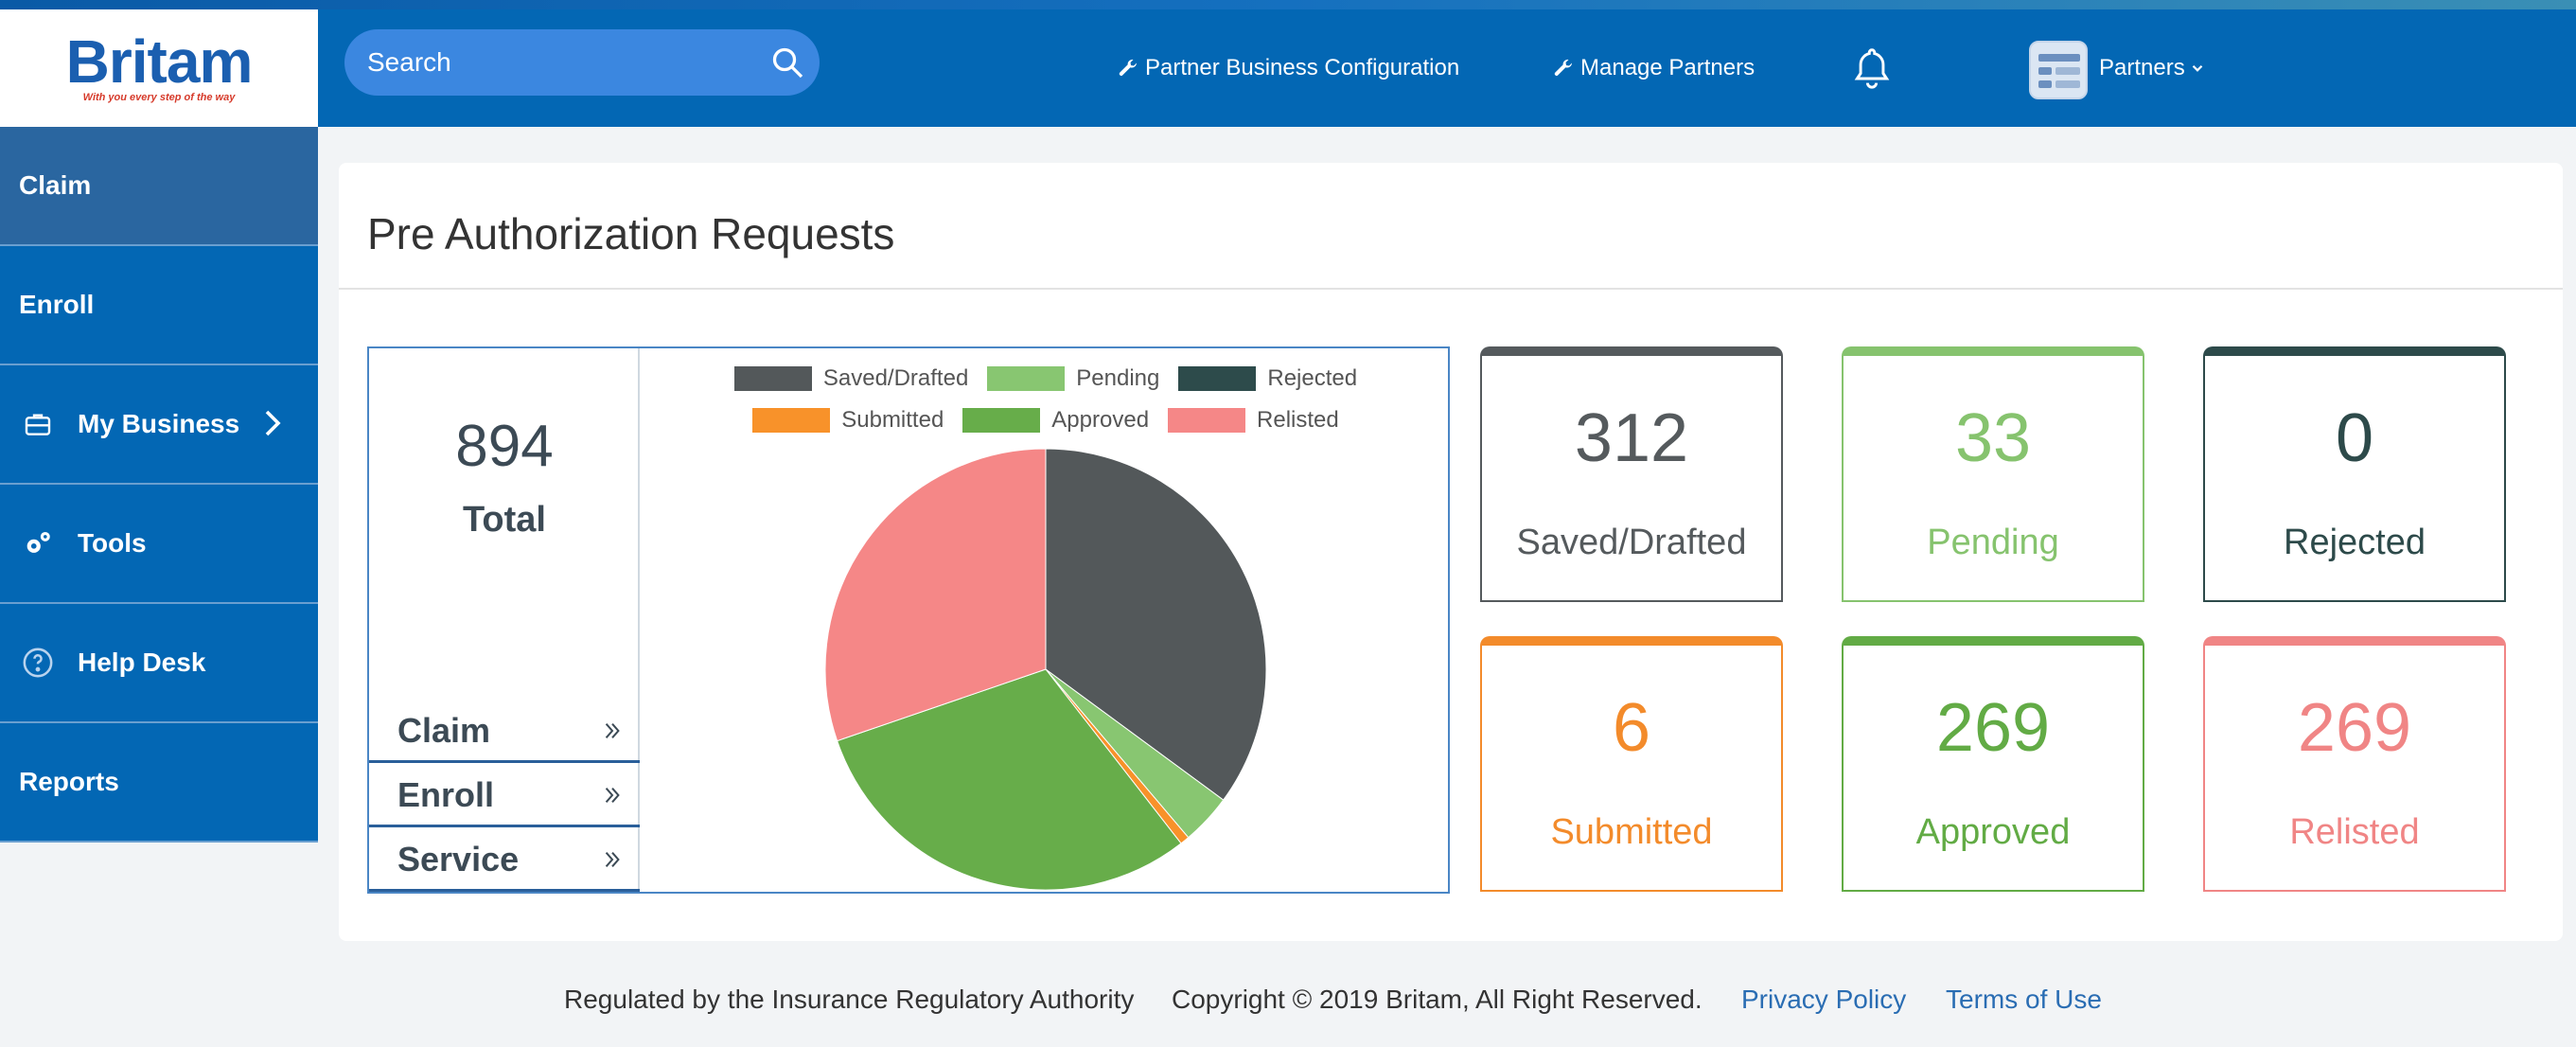 The height and width of the screenshot is (1047, 2576). What do you see at coordinates (2024, 1000) in the screenshot?
I see `terms-of-use-link: Terms of Use` at bounding box center [2024, 1000].